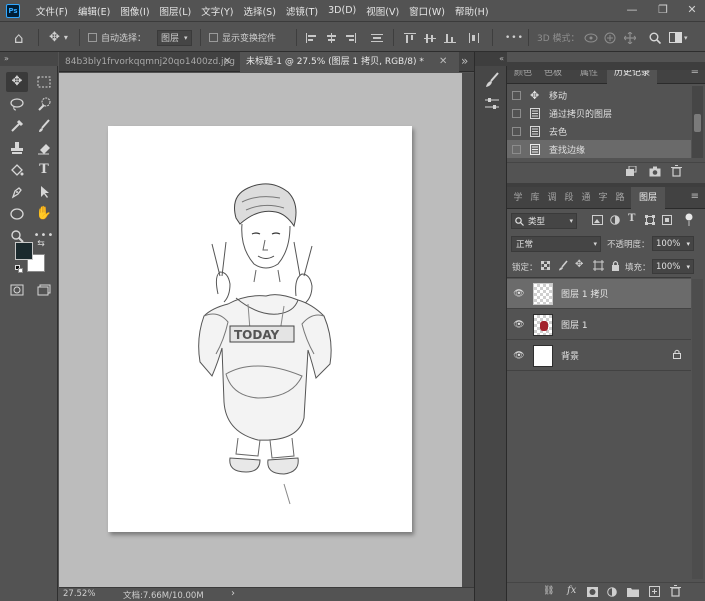 This screenshot has width=705, height=601. Describe the element at coordinates (655, 37) in the screenshot. I see `search-icon` at that location.